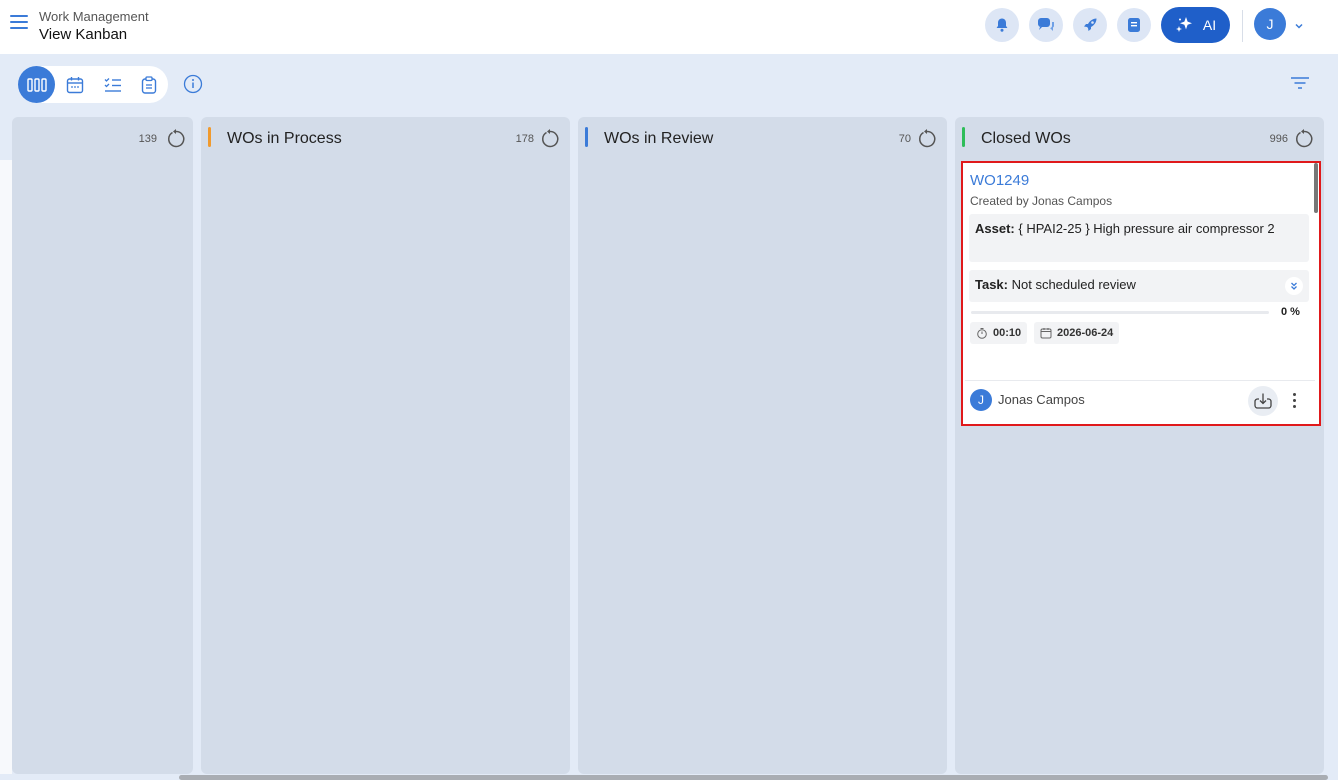 Image resolution: width=1338 pixels, height=780 pixels. What do you see at coordinates (1299, 27) in the screenshot?
I see `chevron-down-icon` at bounding box center [1299, 27].